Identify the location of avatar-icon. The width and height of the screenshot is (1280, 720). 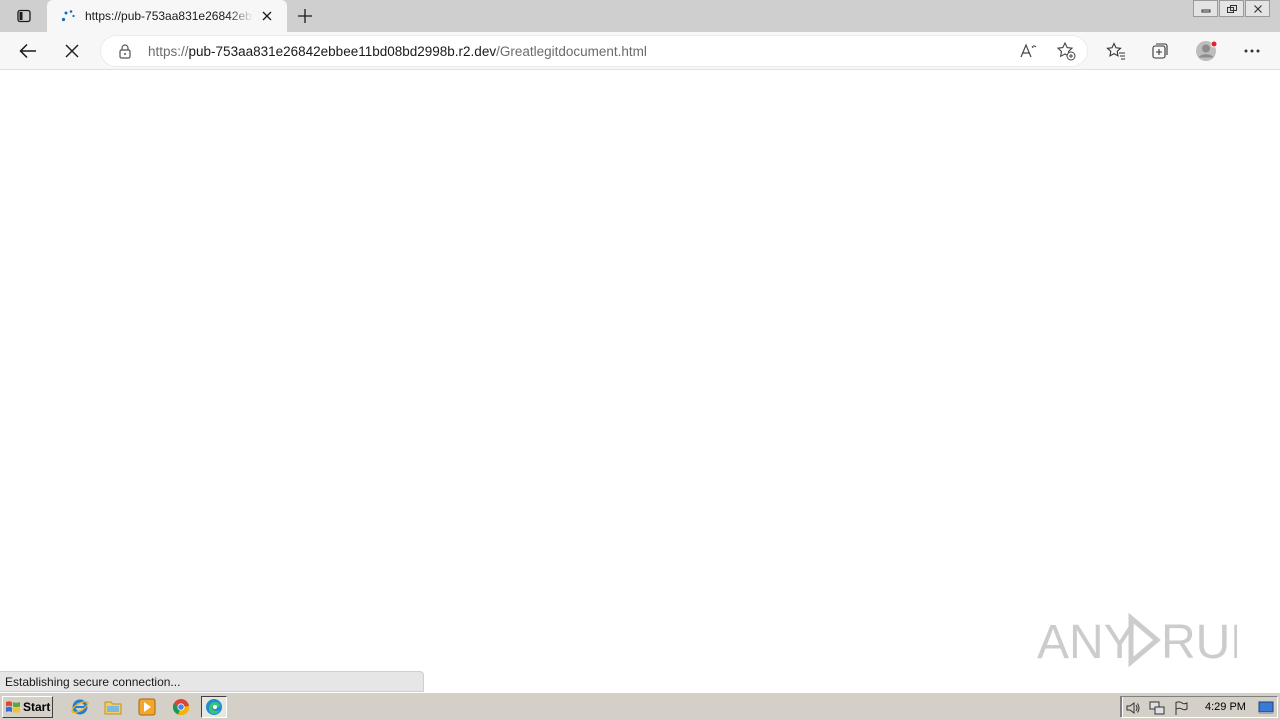
(1207, 50).